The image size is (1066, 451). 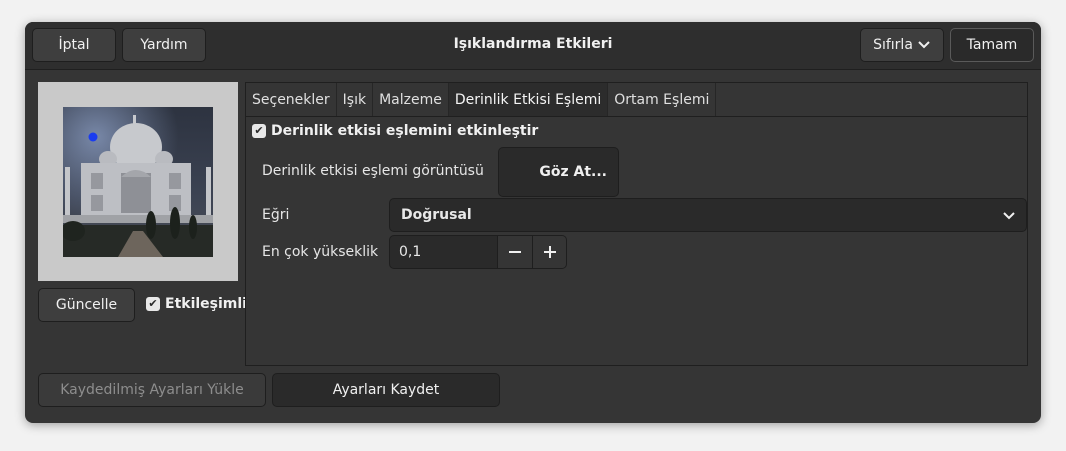 I want to click on tab-environment-map: Ortam Eşlemi, so click(x=662, y=99).